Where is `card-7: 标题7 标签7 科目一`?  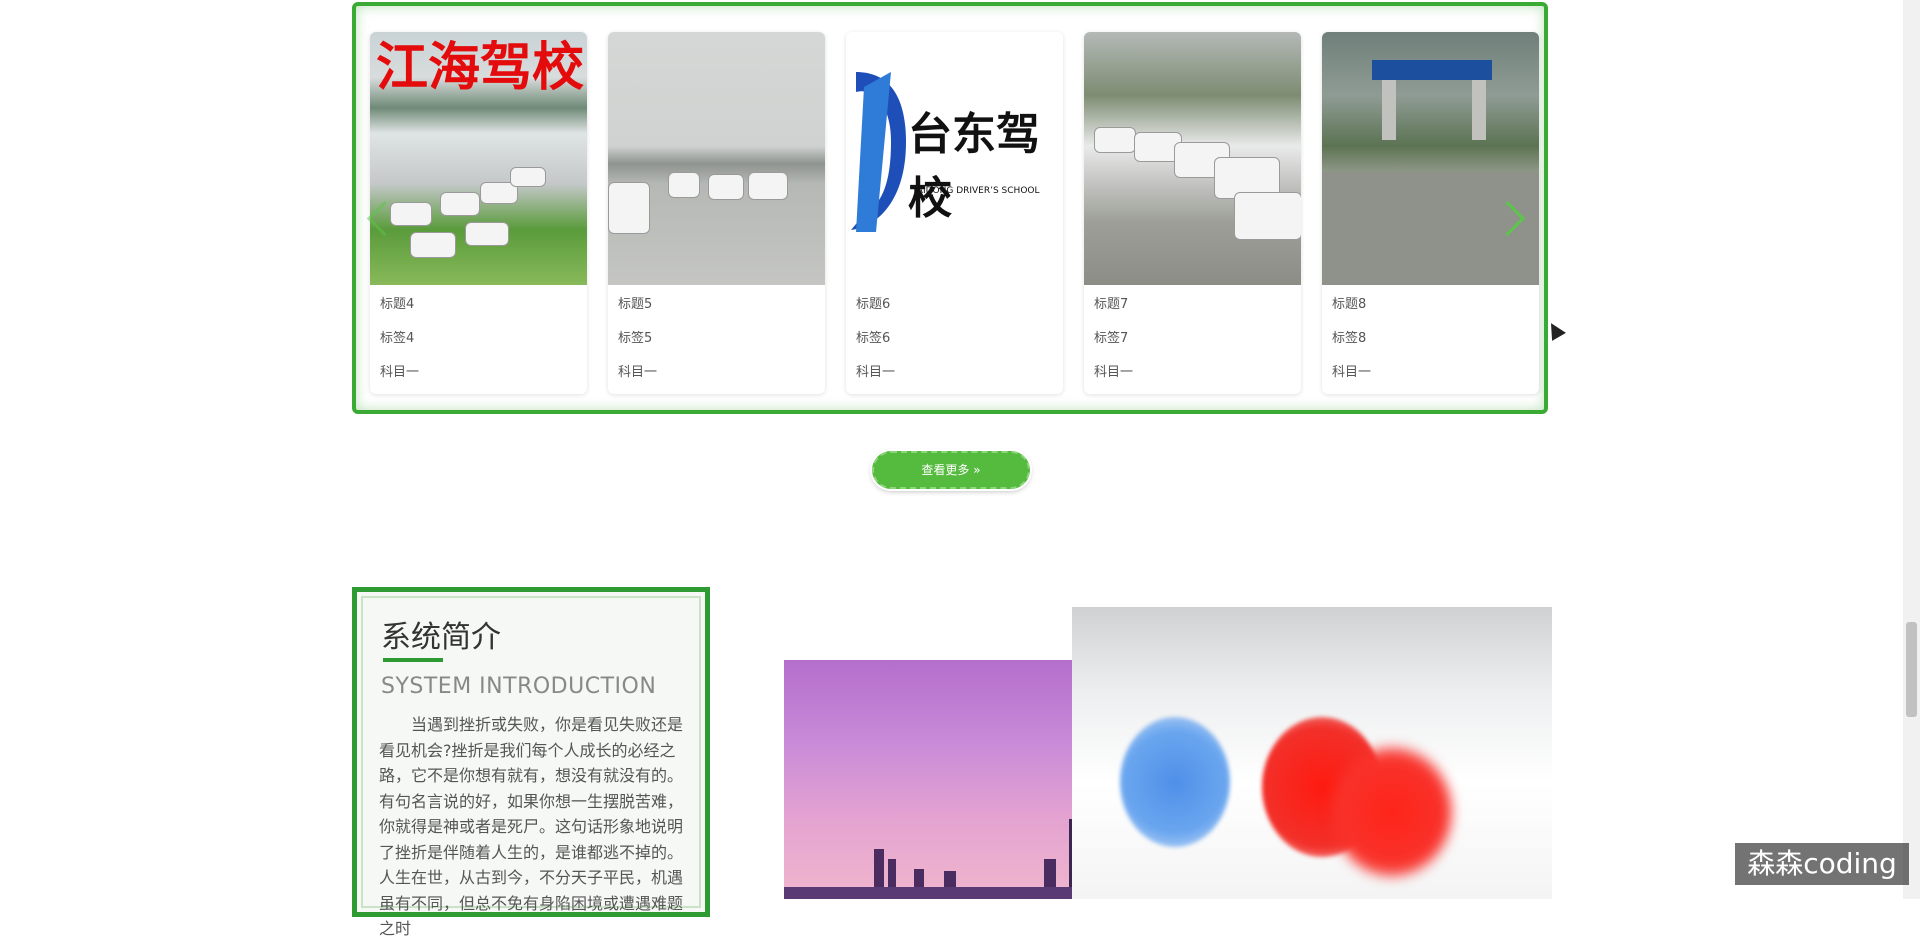 card-7: 标题7 标签7 科目一 is located at coordinates (1192, 213).